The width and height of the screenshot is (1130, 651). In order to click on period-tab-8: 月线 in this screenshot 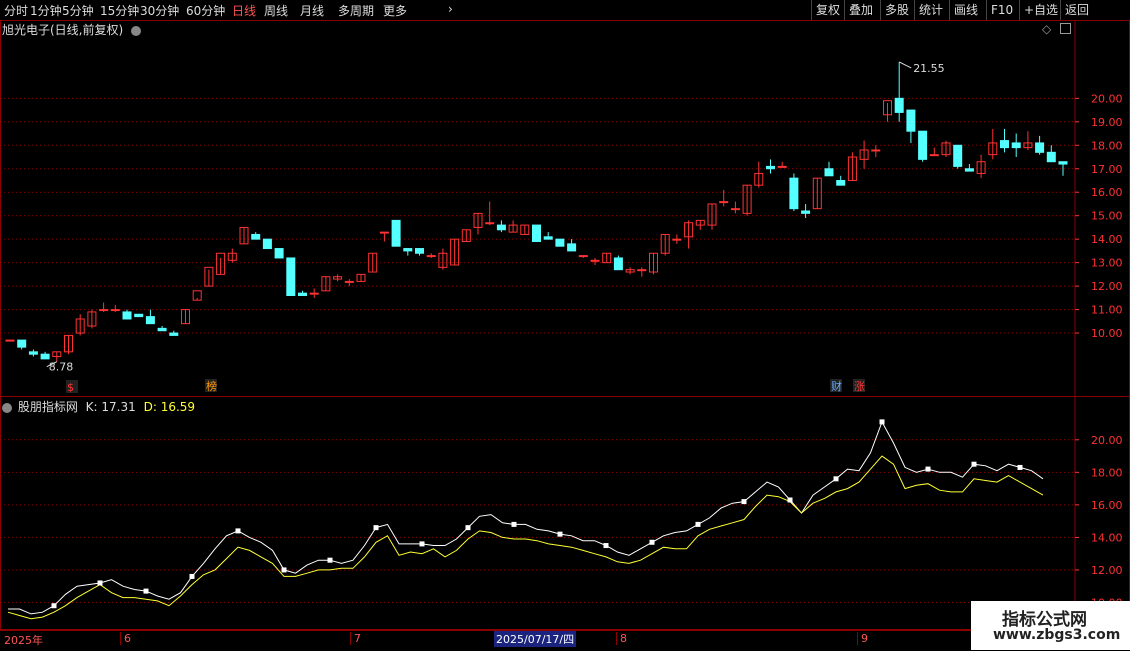, I will do `click(312, 10)`.